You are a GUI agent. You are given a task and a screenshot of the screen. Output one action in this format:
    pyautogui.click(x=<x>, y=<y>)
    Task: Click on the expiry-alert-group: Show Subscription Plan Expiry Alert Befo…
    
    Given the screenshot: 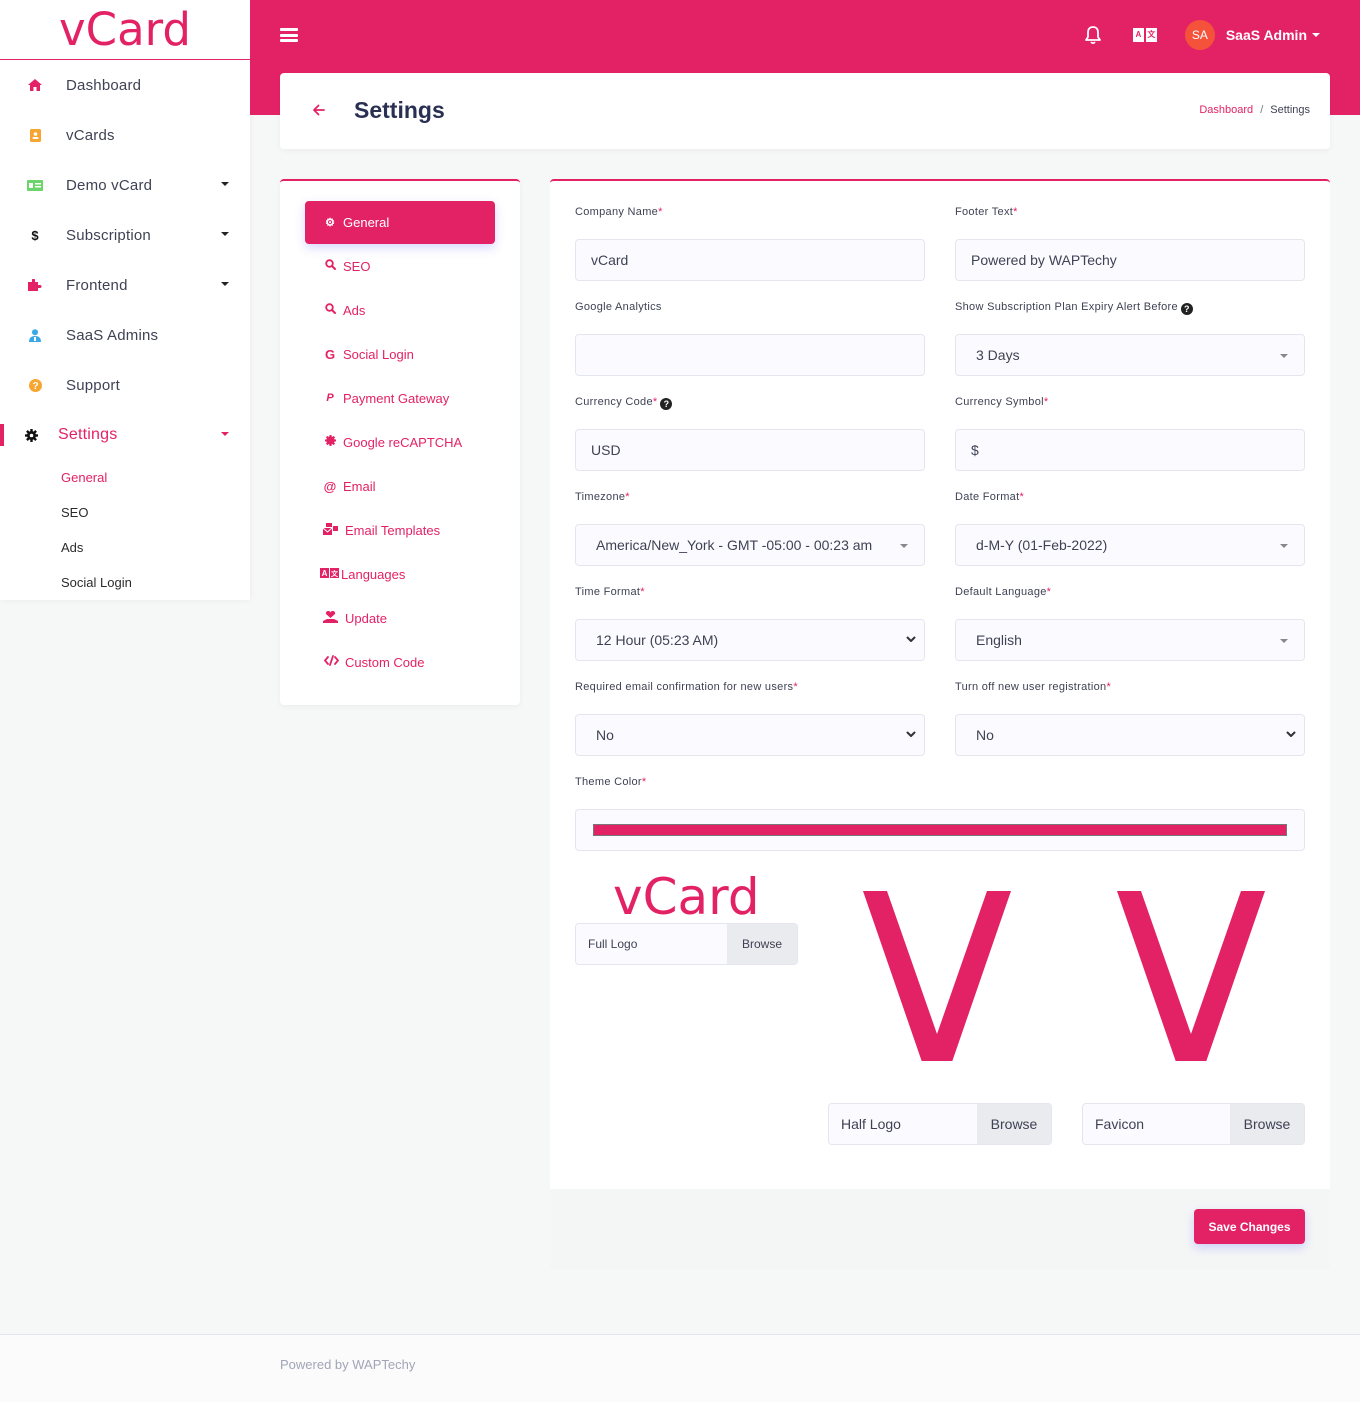 What is the action you would take?
    pyautogui.click(x=1130, y=338)
    